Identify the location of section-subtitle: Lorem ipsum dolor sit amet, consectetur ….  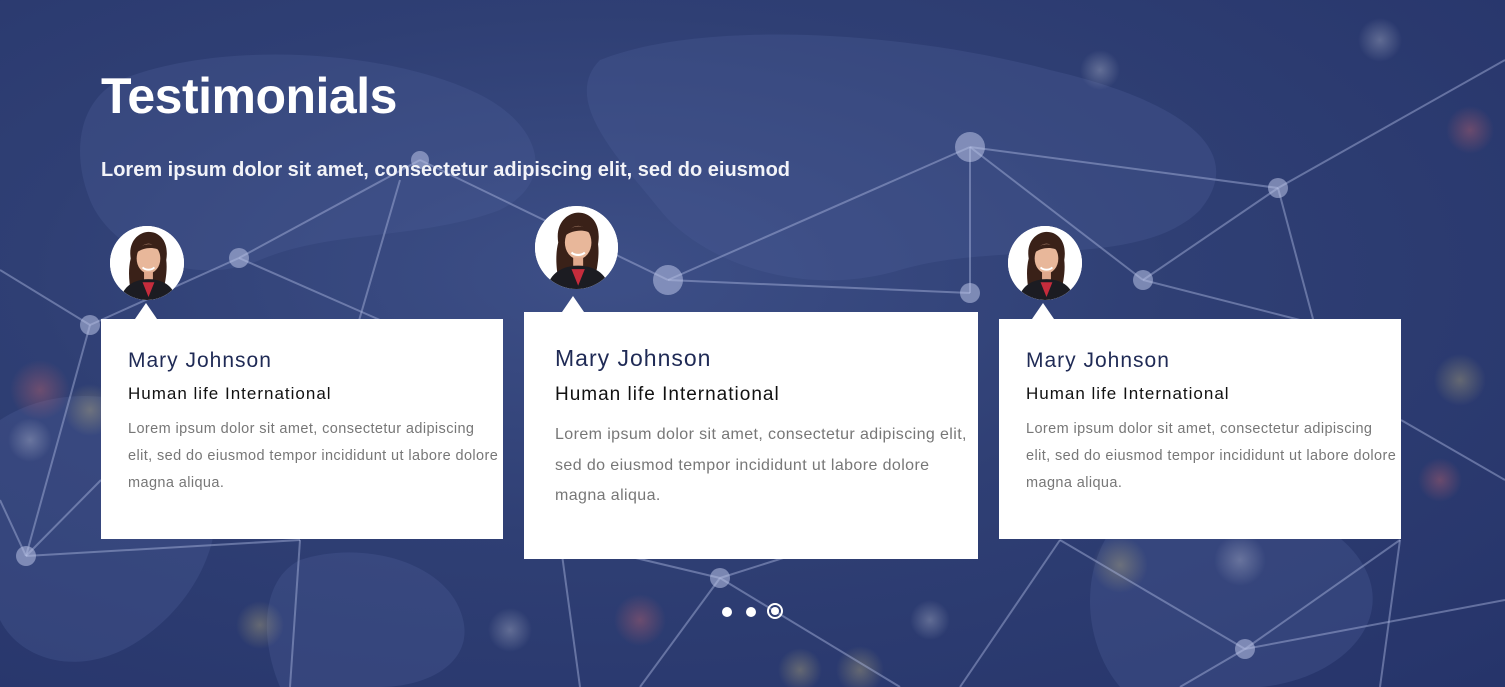
(446, 170).